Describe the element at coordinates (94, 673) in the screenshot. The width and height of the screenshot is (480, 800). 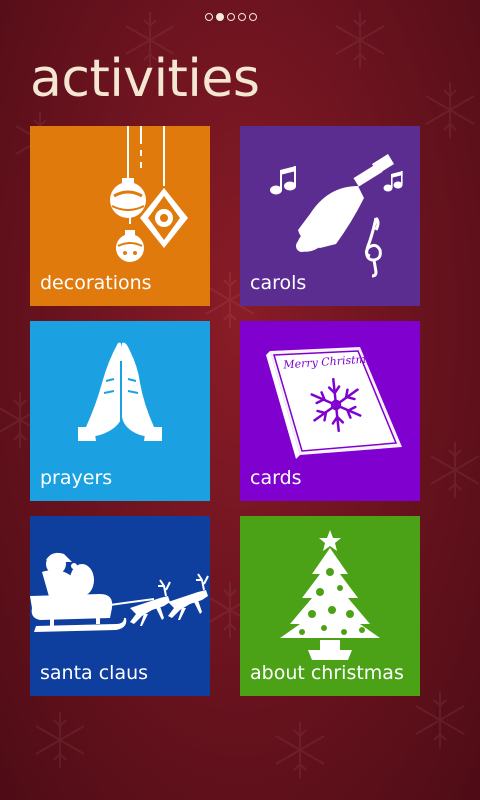
I see `tile-label: santa claus` at that location.